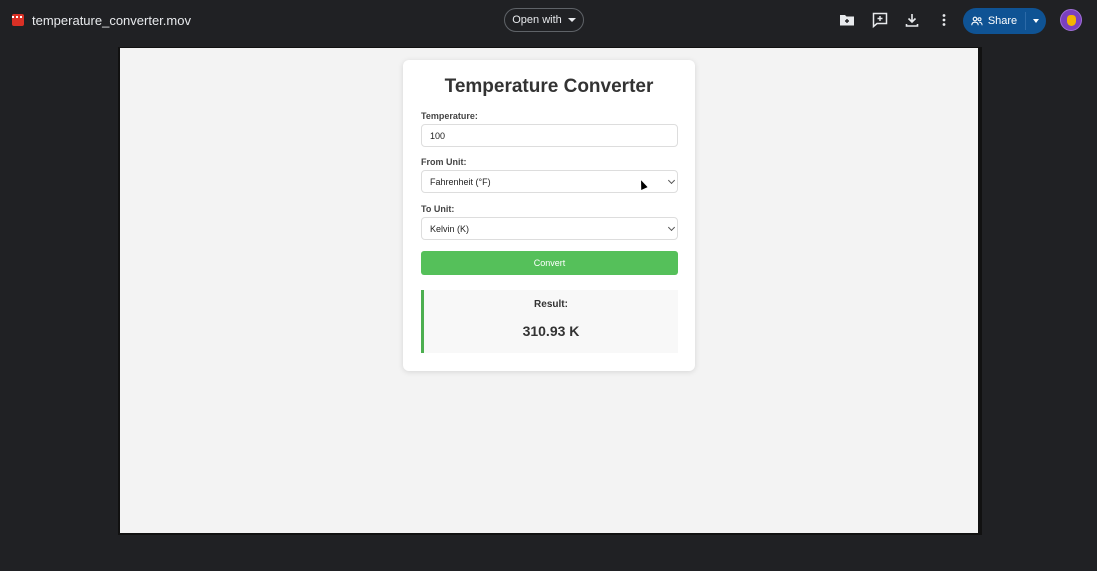  I want to click on share-label: Share, so click(1002, 21).